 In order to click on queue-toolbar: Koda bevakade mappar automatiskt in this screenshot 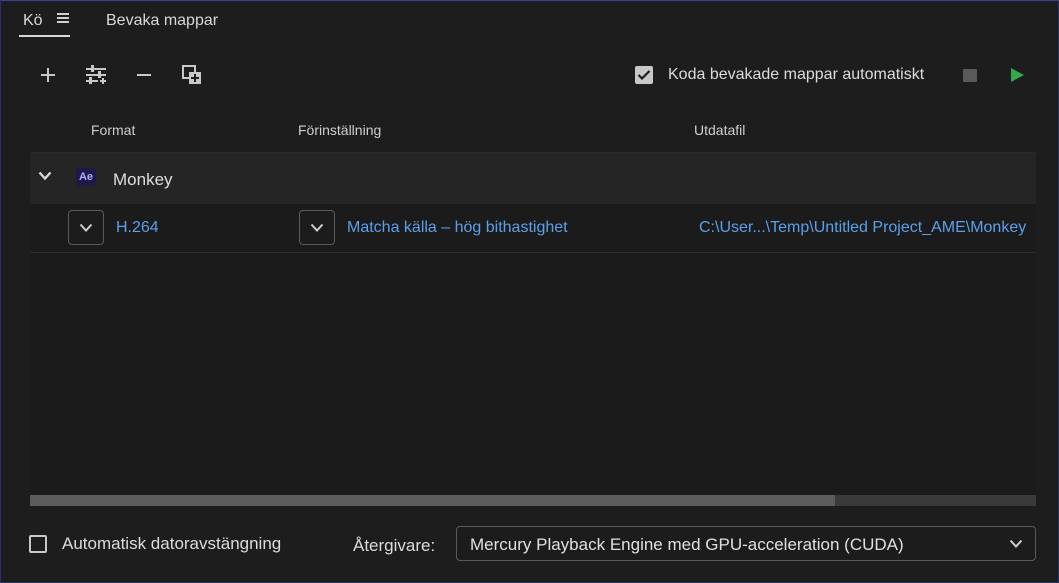, I will do `click(529, 75)`.